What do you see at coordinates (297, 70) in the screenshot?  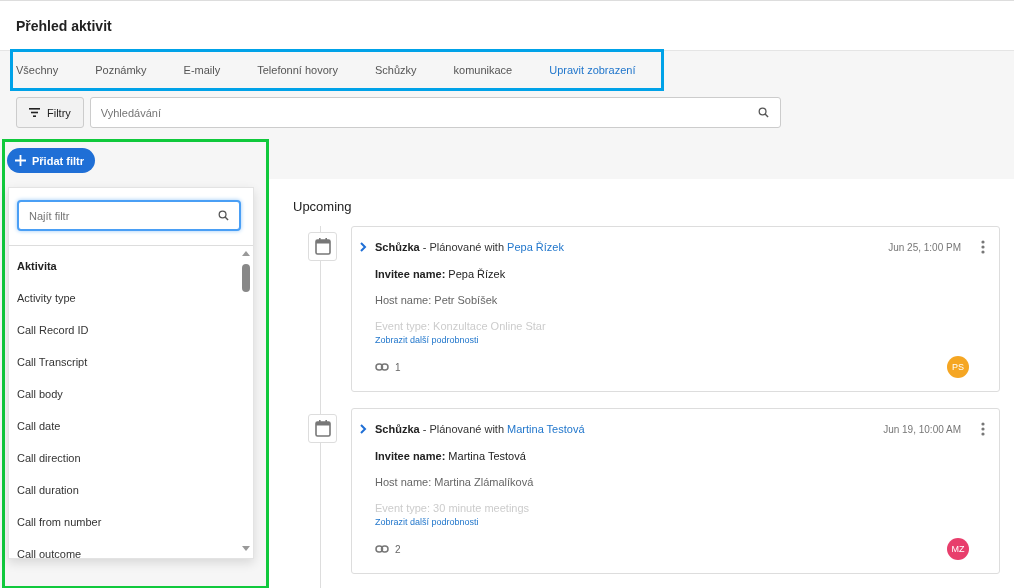 I see `tab: Telefonní hovory` at bounding box center [297, 70].